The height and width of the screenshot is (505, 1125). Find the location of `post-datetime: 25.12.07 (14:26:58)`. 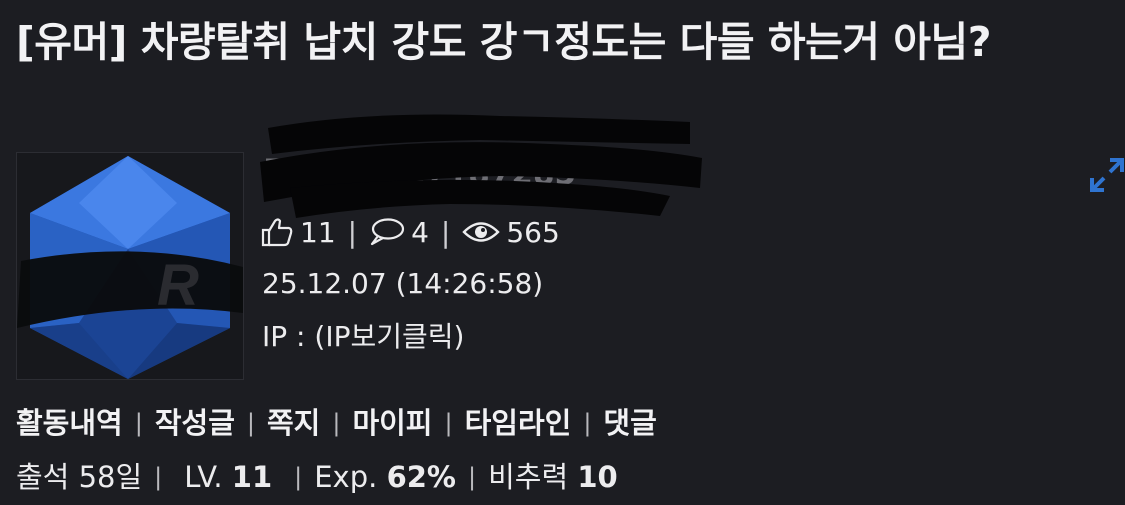

post-datetime: 25.12.07 (14:26:58) is located at coordinates (403, 283).